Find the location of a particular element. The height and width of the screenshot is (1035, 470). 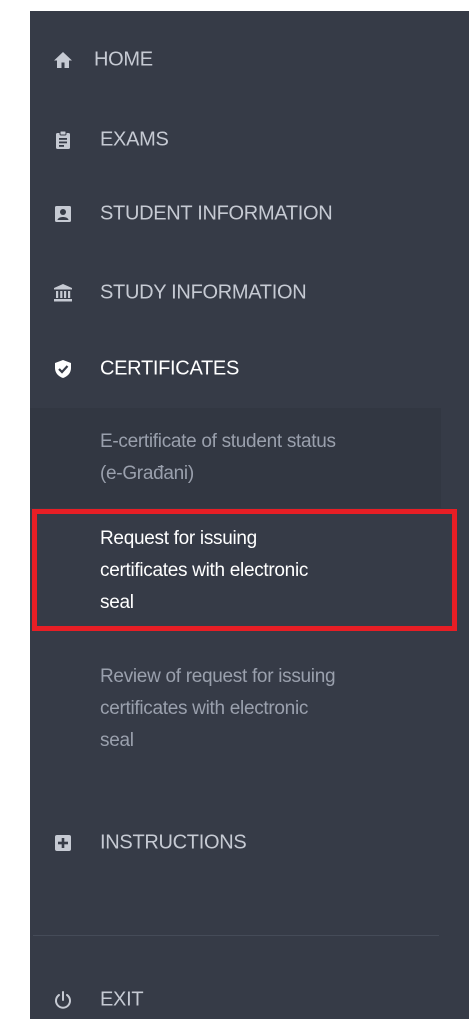

submenu-item-line: Review of request for issuing is located at coordinates (218, 676).